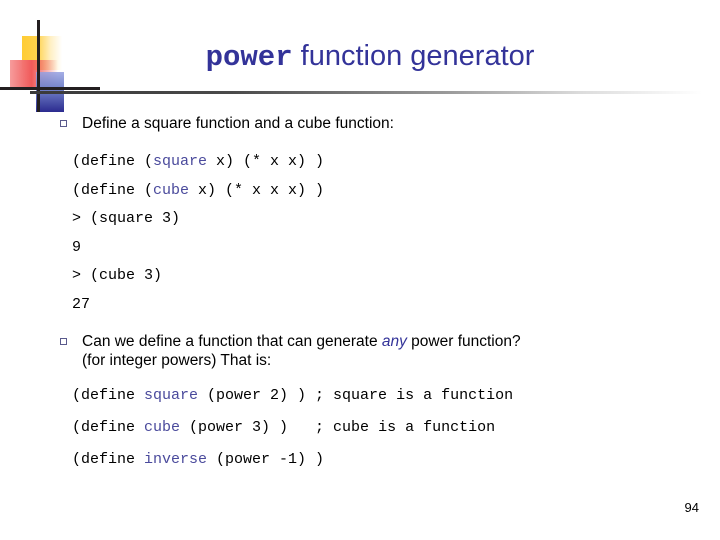 The height and width of the screenshot is (540, 720). What do you see at coordinates (126, 218) in the screenshot?
I see `code-line-repl-prompt: > (square 3)` at bounding box center [126, 218].